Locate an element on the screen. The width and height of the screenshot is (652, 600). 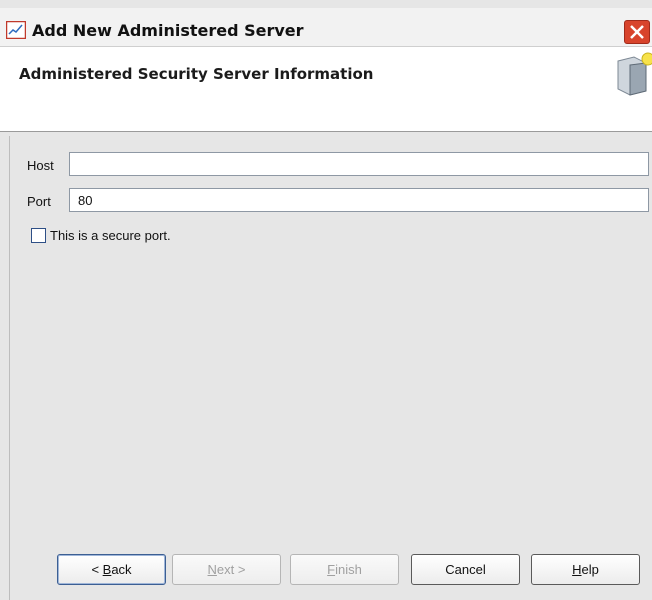
chart-app-icon is located at coordinates (16, 30).